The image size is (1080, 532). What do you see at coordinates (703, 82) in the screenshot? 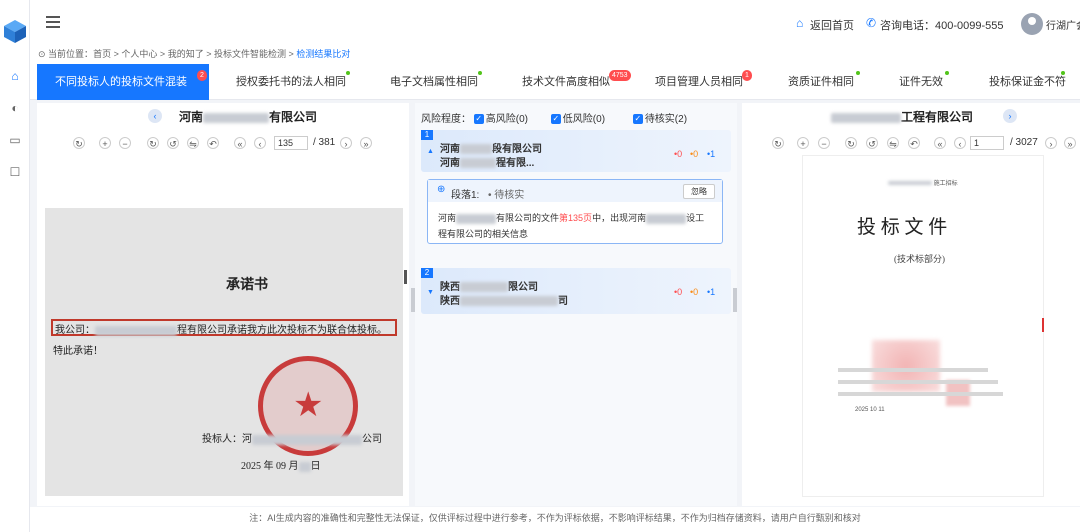
I see `tab-same-managers: 项目管理人员相同 1` at bounding box center [703, 82].